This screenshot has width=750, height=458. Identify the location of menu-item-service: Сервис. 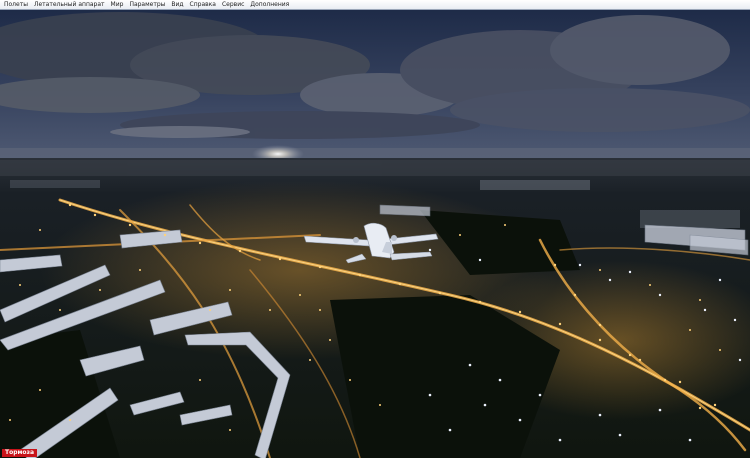
(233, 4).